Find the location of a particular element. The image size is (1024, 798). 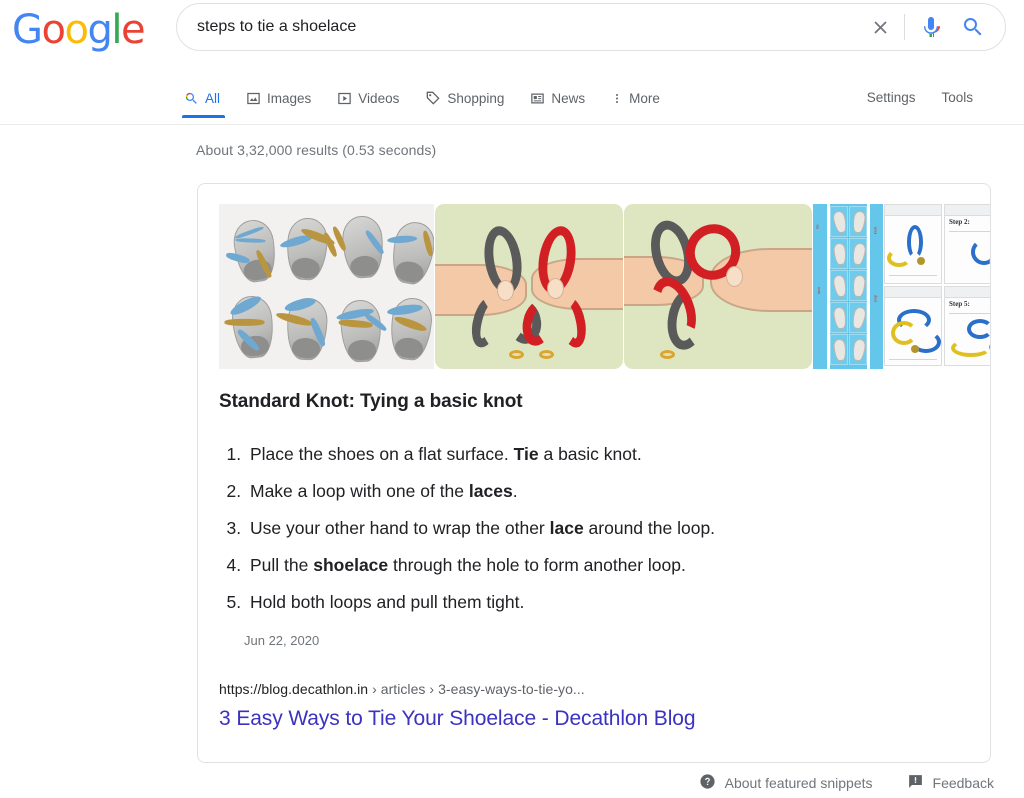

tab-news: News is located at coordinates (557, 98).